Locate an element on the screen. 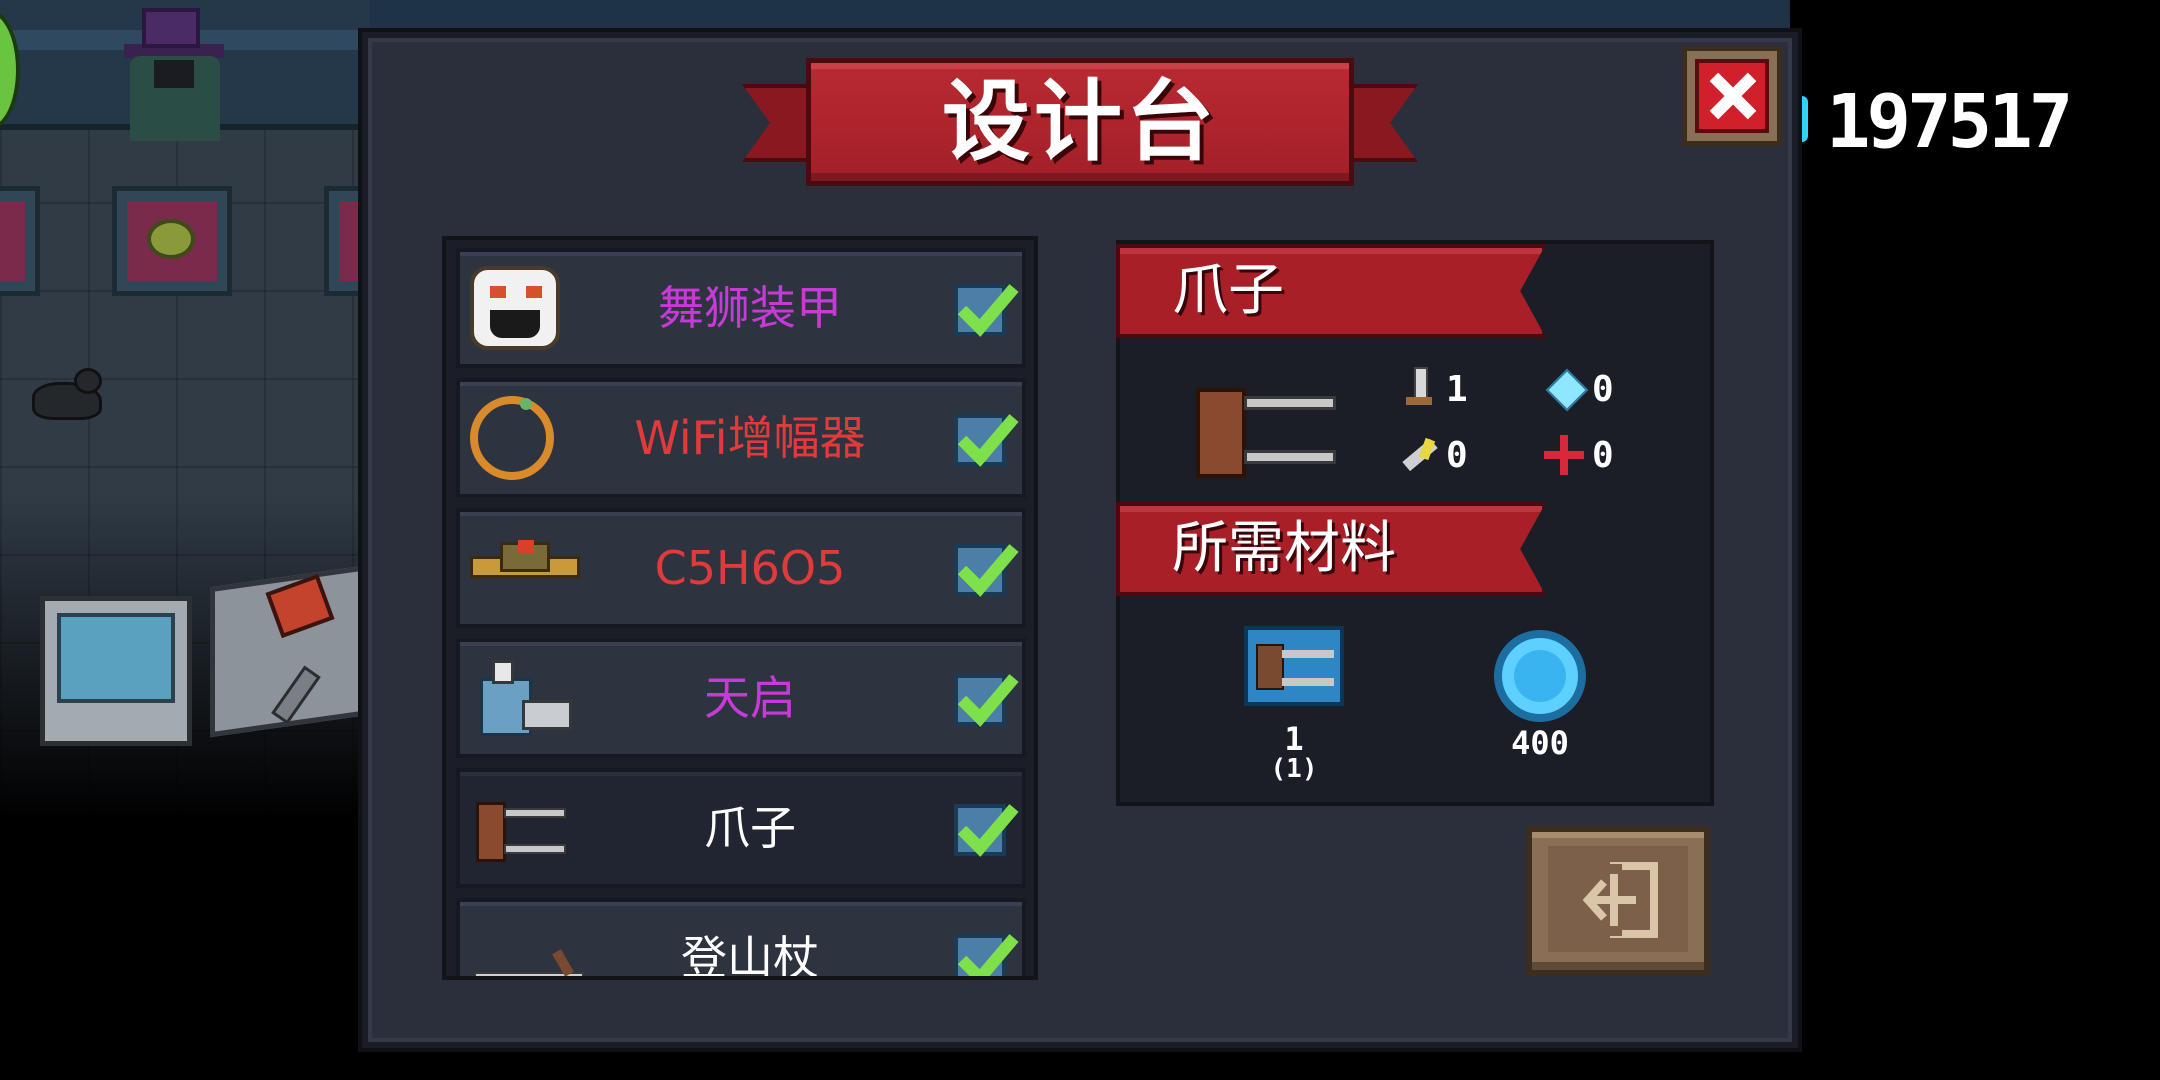 This screenshot has height=1080, width=2160. item-name-ribbon: 爪子 is located at coordinates (1331, 291).